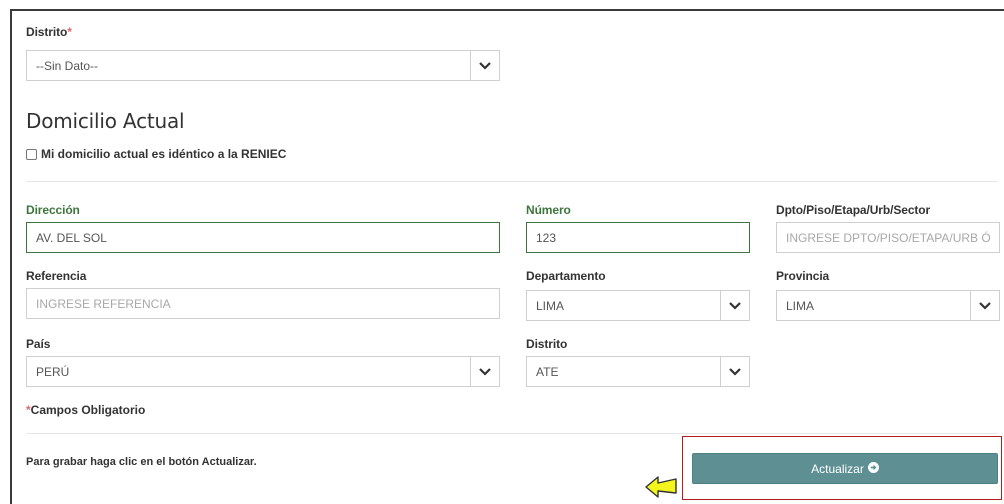  What do you see at coordinates (837, 468) in the screenshot?
I see `actualizar-label: Actualizar` at bounding box center [837, 468].